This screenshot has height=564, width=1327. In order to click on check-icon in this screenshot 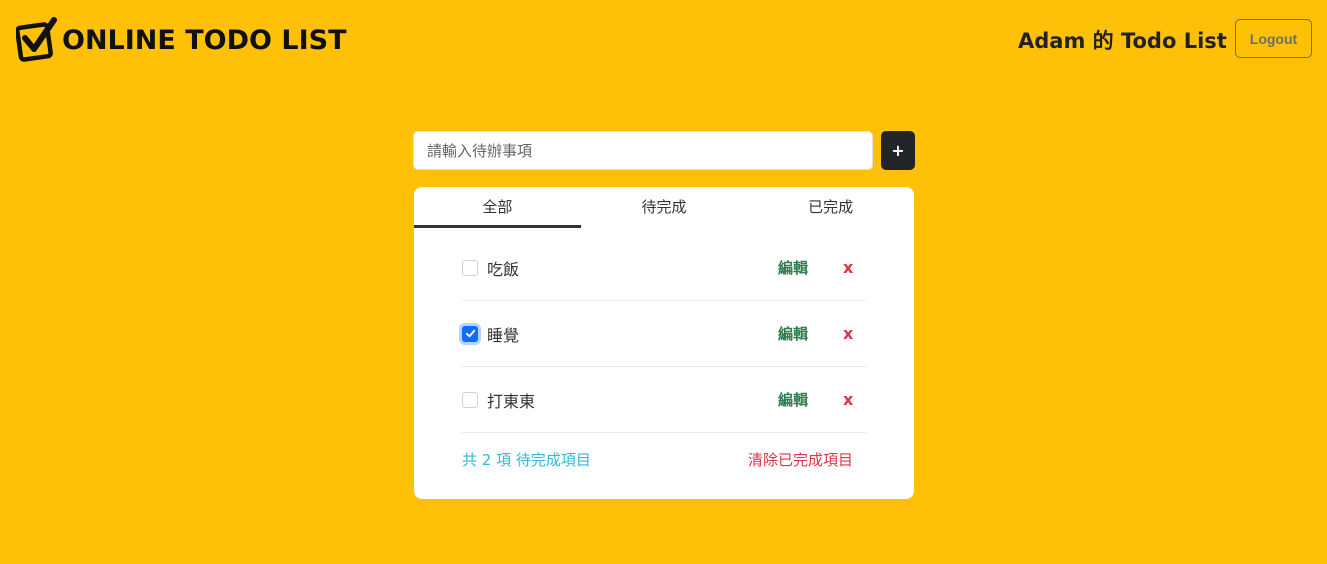, I will do `click(470, 333)`.